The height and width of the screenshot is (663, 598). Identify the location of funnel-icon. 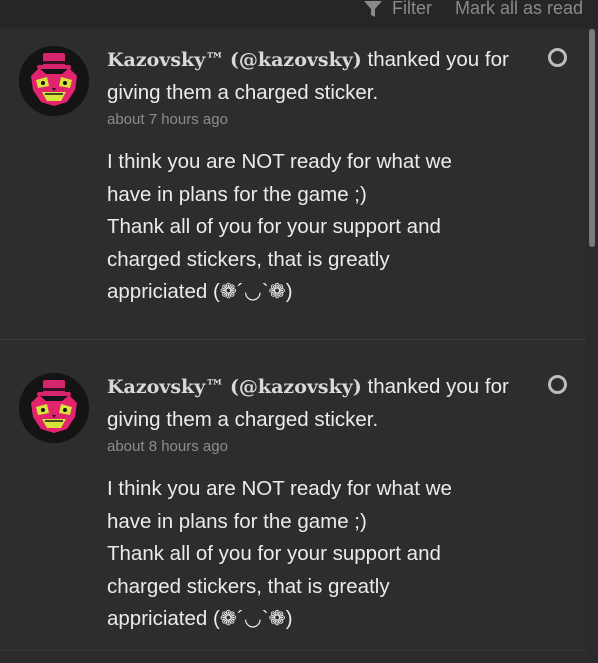
(373, 8).